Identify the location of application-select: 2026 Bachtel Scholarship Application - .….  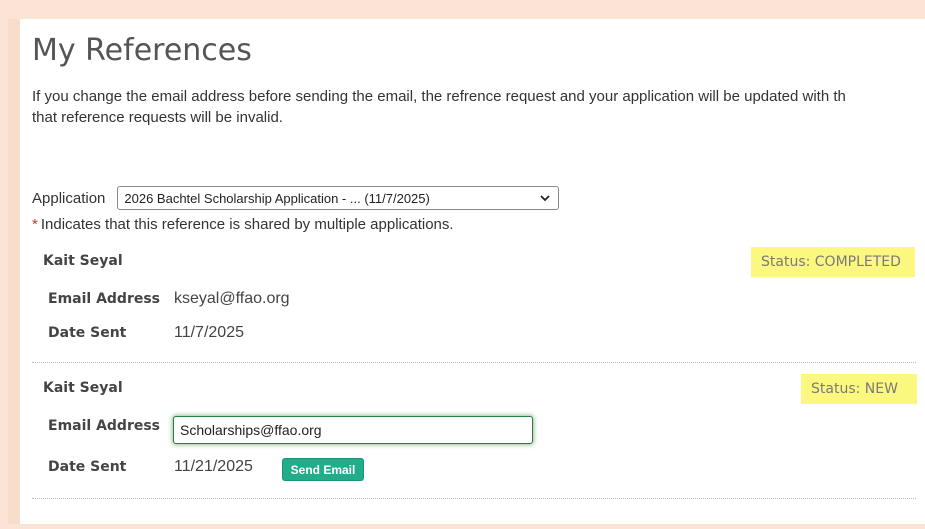
(338, 198).